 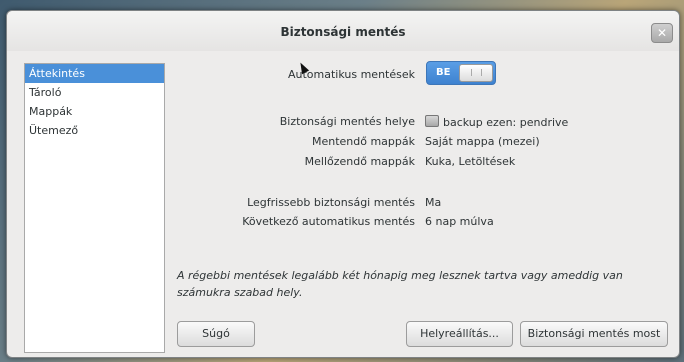 I want to click on toggle-state-label: BE, so click(x=443, y=72).